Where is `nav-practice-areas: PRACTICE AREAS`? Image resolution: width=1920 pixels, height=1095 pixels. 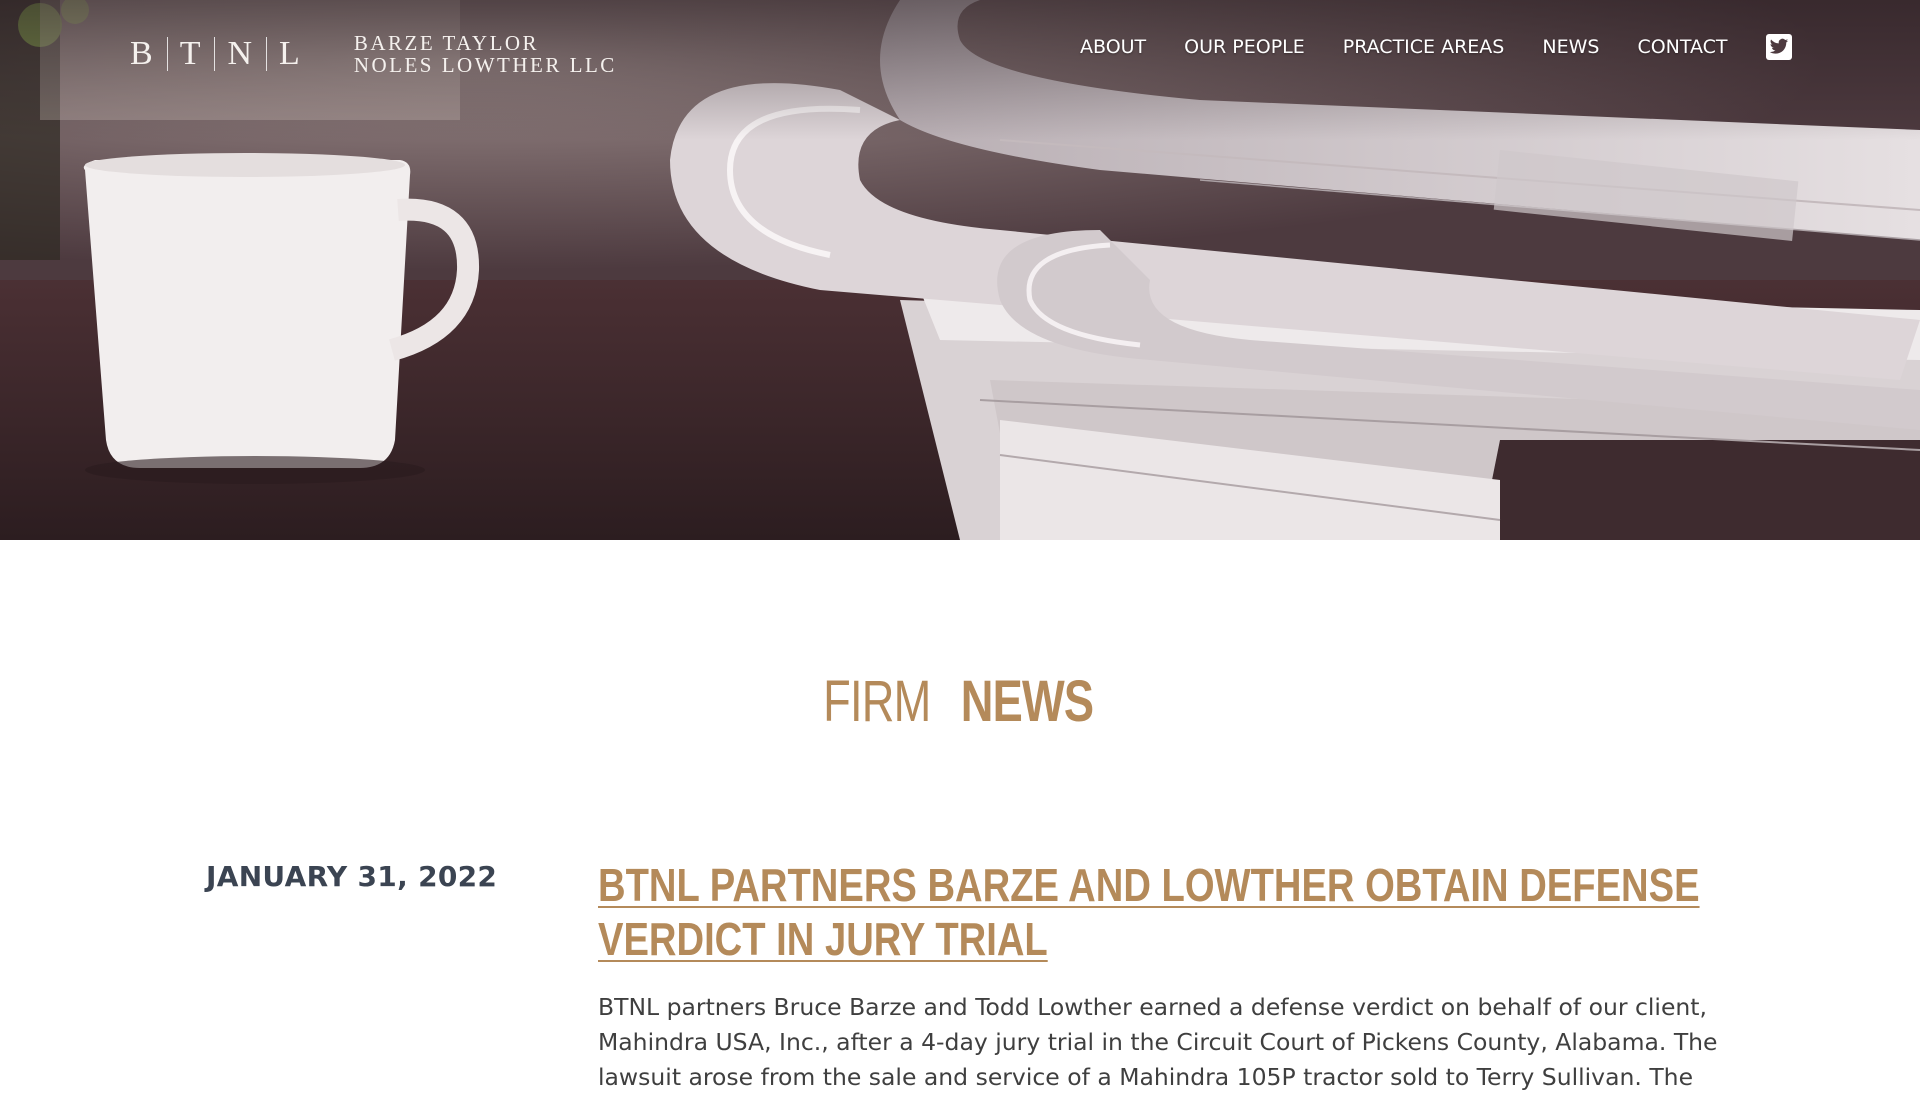 nav-practice-areas: PRACTICE AREAS is located at coordinates (1424, 47).